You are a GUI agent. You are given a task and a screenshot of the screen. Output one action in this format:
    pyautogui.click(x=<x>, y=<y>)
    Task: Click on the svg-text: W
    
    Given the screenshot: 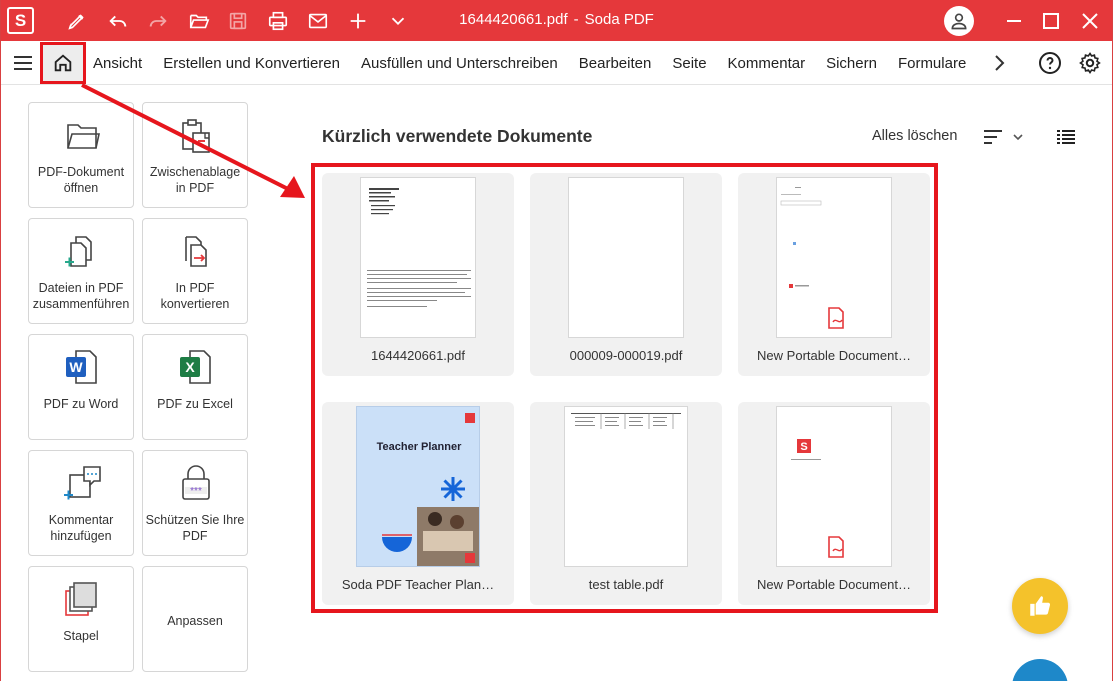 What is the action you would take?
    pyautogui.click(x=76, y=367)
    